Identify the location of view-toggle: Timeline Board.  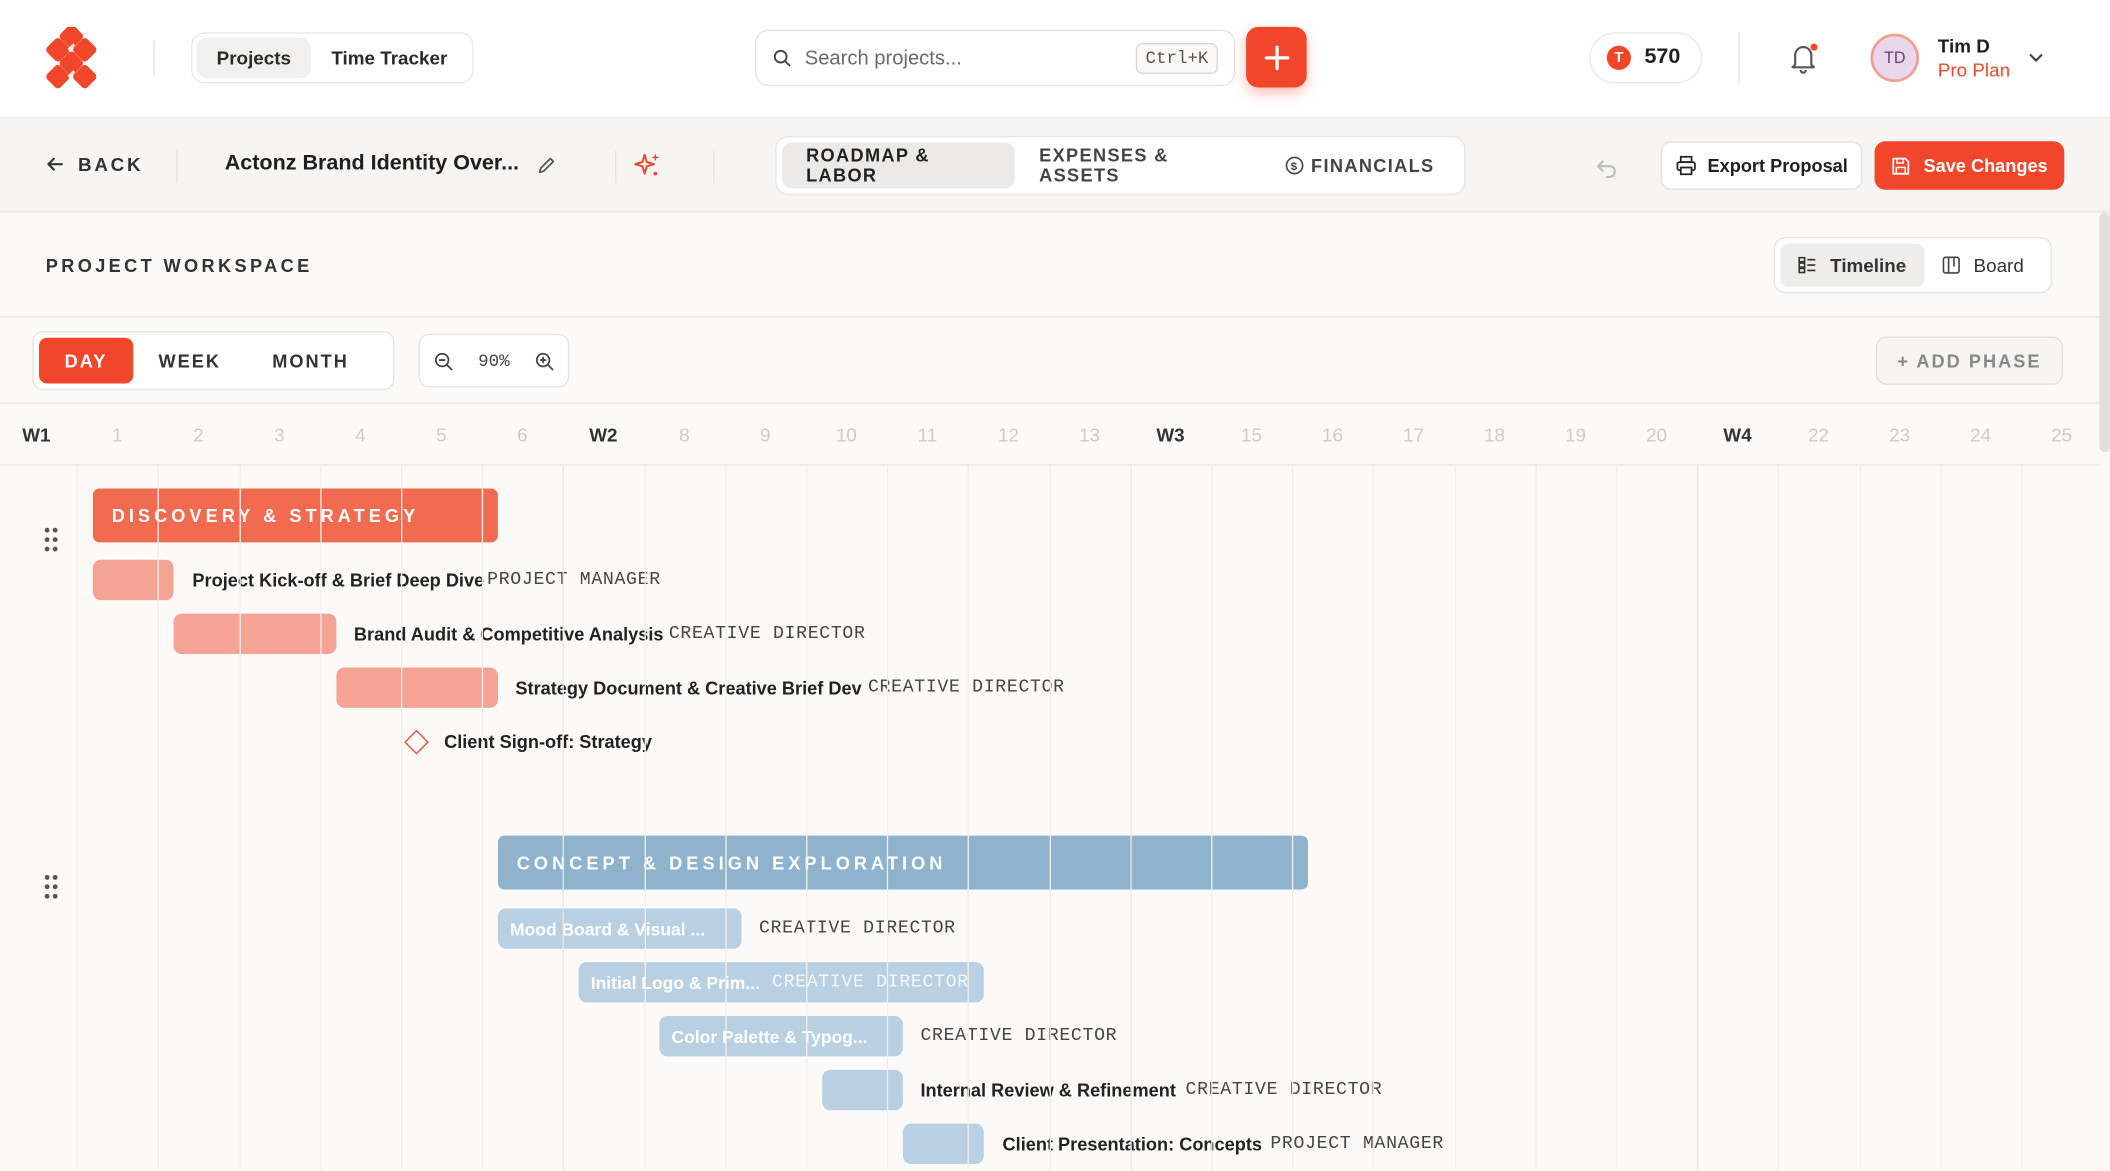
(1913, 265).